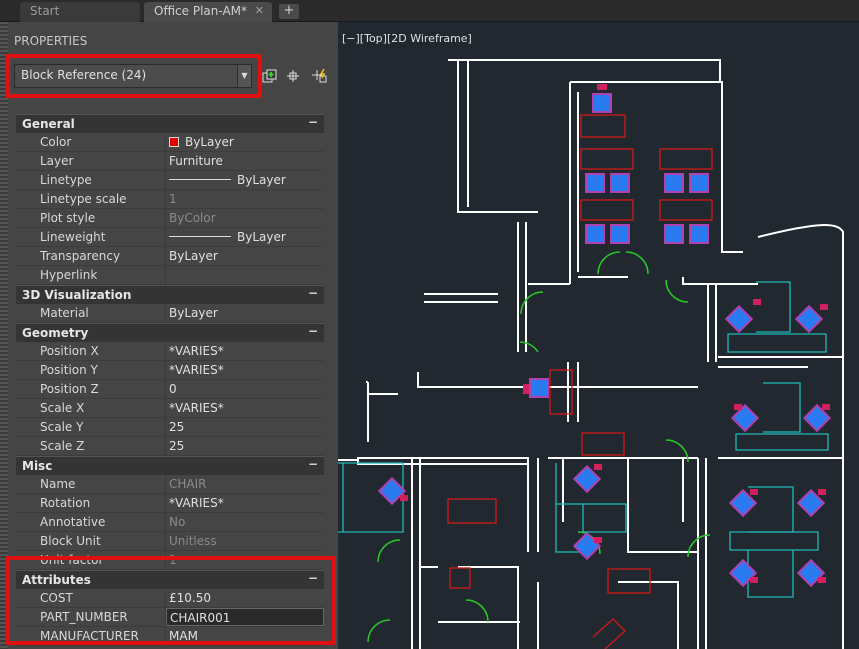 The height and width of the screenshot is (649, 859). What do you see at coordinates (91, 199) in the screenshot?
I see `property-name: Linetype scale` at bounding box center [91, 199].